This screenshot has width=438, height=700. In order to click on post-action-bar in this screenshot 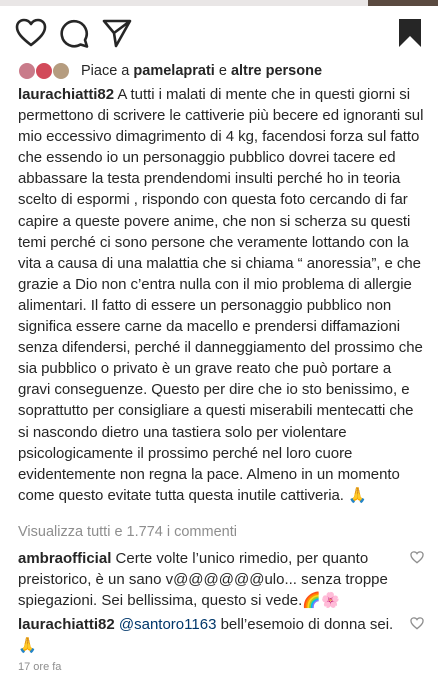, I will do `click(219, 34)`.